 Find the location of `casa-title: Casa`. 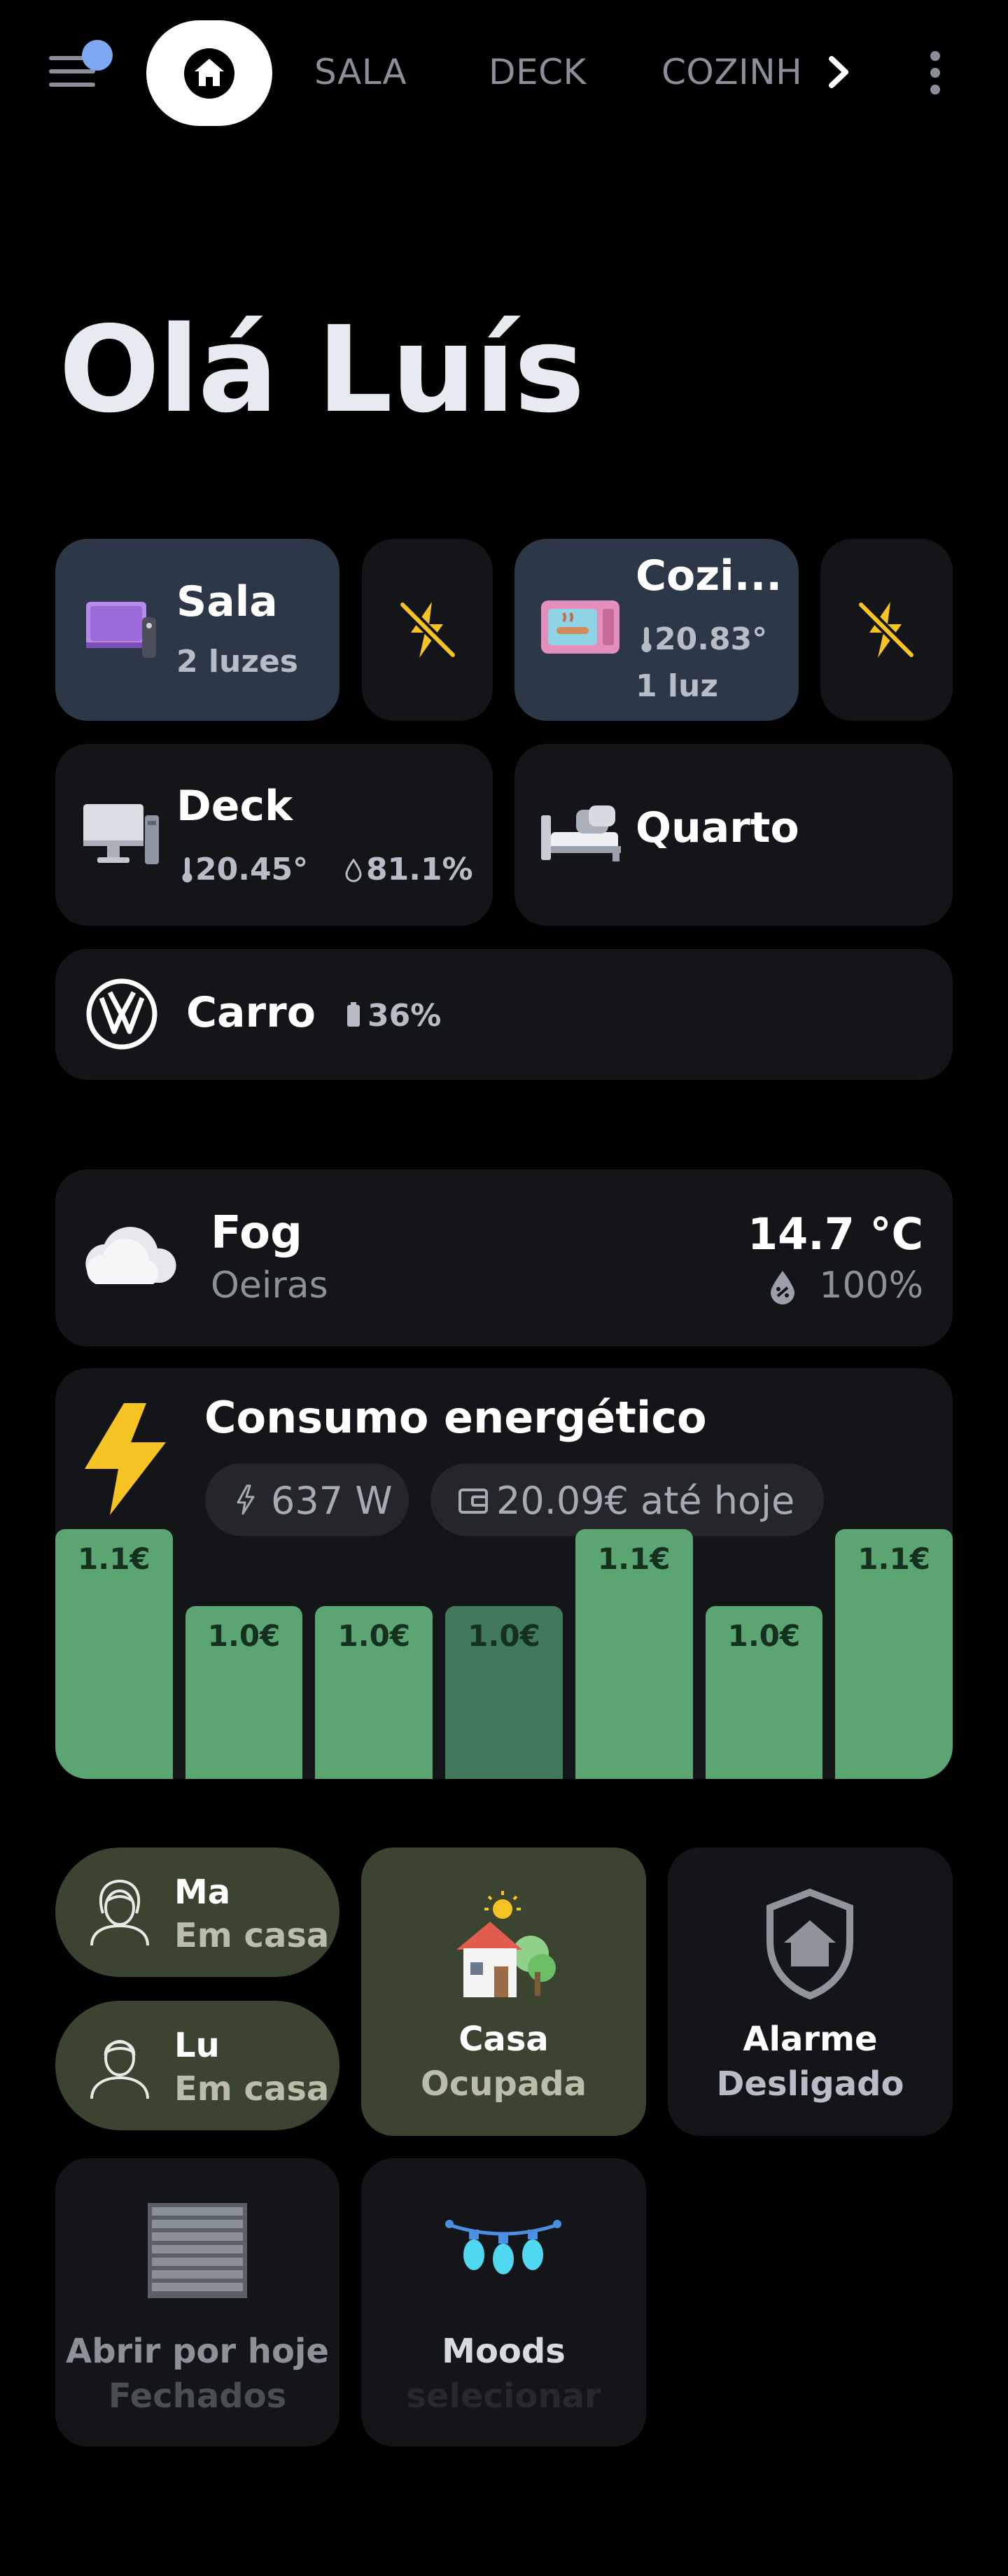

casa-title: Casa is located at coordinates (503, 2039).